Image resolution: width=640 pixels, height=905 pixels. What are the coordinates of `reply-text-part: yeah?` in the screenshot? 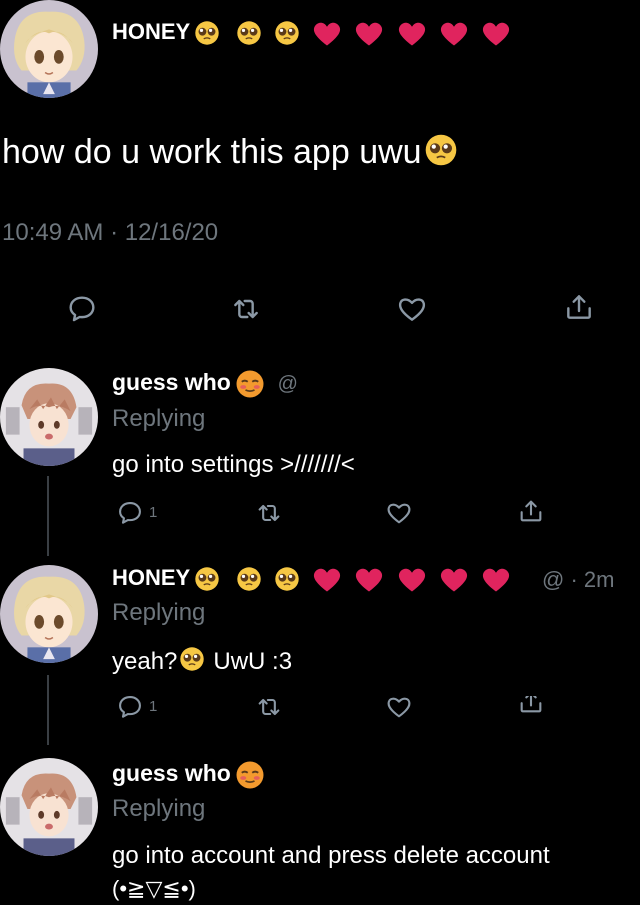 It's located at (145, 661).